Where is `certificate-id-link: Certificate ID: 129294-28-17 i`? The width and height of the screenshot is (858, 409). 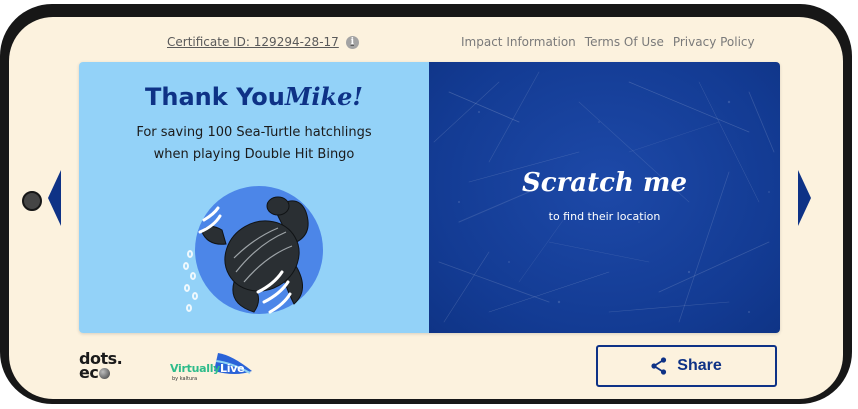
certificate-id-link: Certificate ID: 129294-28-17 i is located at coordinates (263, 42).